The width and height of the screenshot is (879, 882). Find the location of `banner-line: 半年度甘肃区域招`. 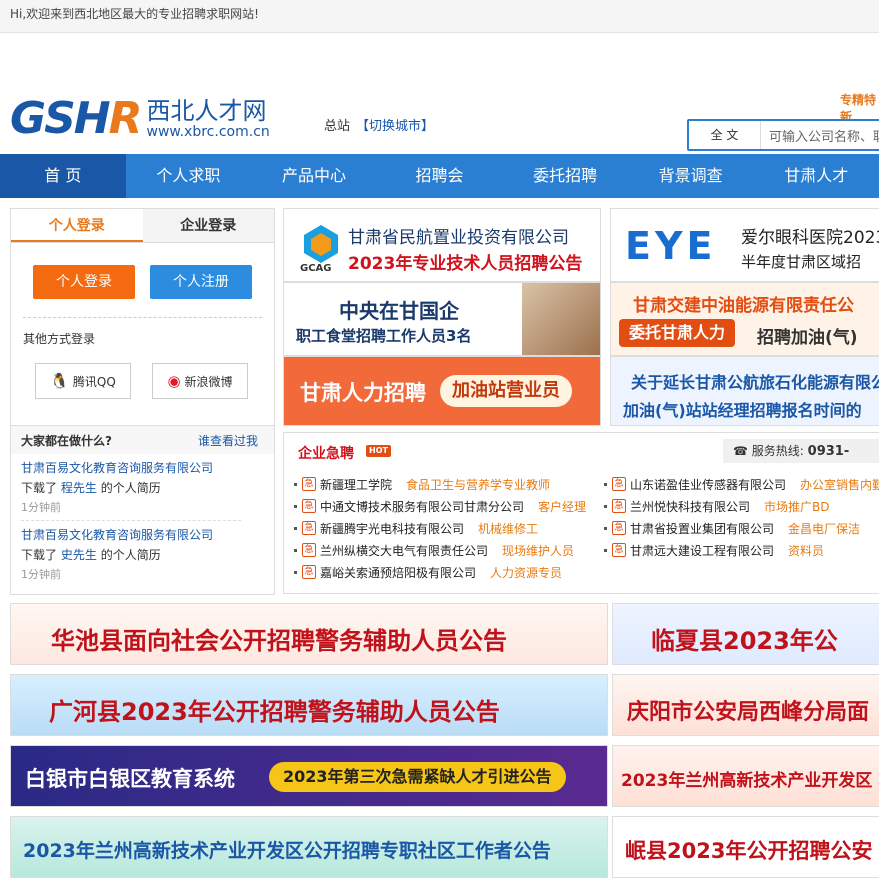

banner-line: 半年度甘肃区域招 is located at coordinates (801, 262).